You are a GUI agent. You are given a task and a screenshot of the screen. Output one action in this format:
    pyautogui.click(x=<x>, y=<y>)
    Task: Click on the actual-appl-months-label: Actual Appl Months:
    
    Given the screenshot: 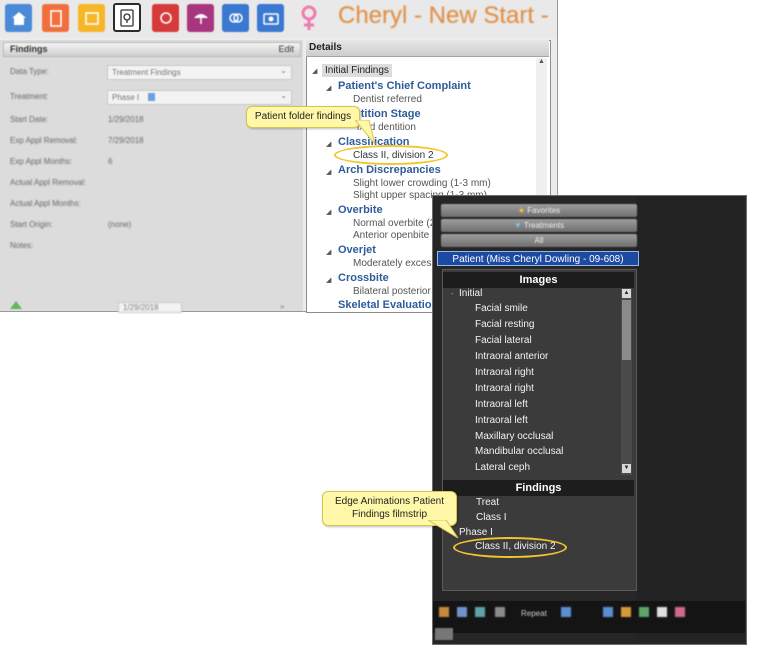 What is the action you would take?
    pyautogui.click(x=45, y=203)
    